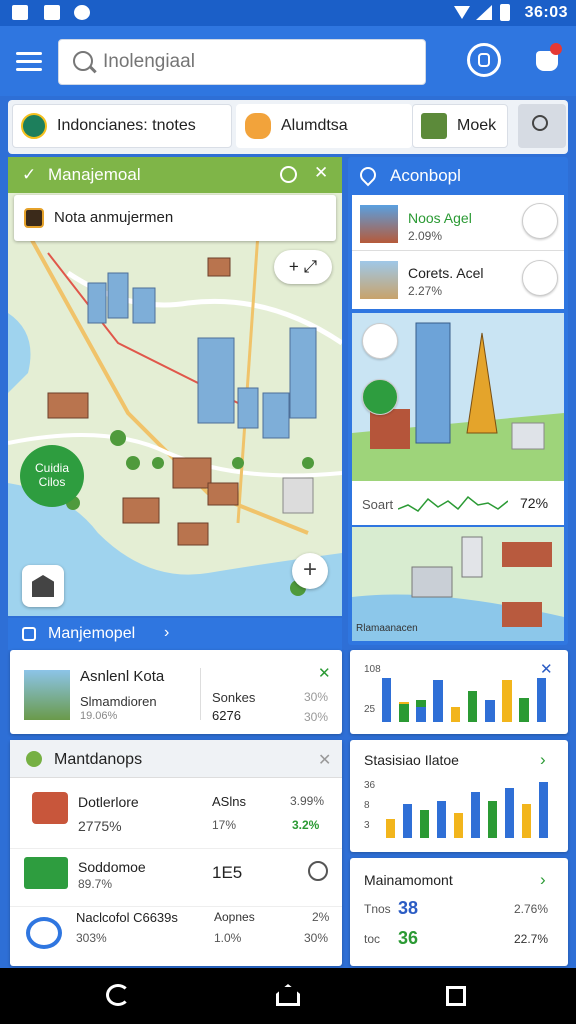 The image size is (576, 1024). What do you see at coordinates (467, 807) in the screenshot?
I see `stats-bar-chart` at bounding box center [467, 807].